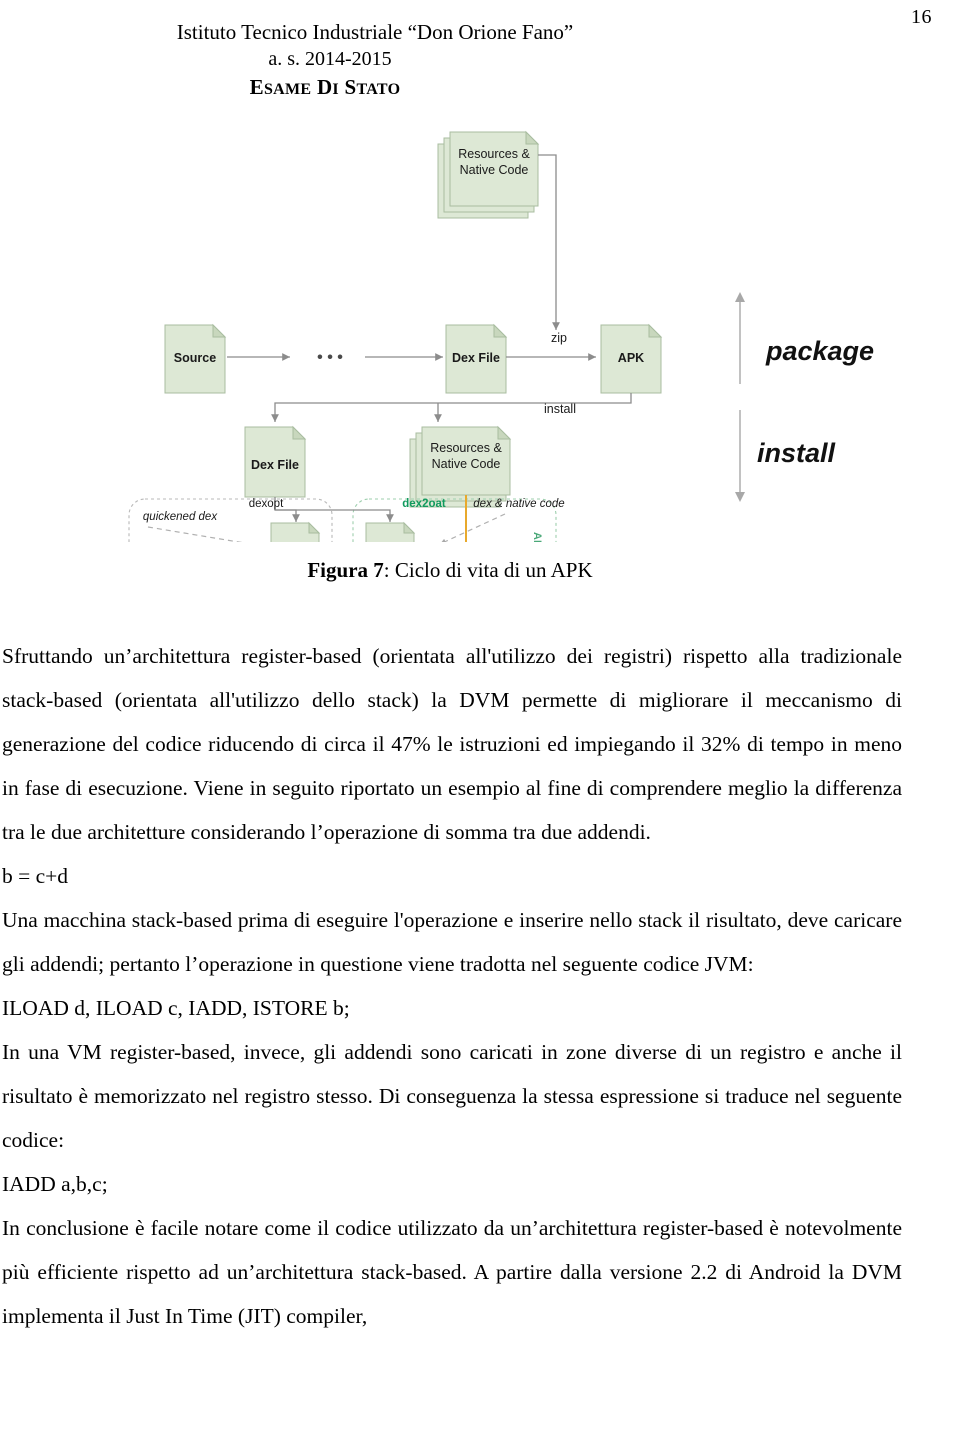 This screenshot has height=1429, width=960. What do you see at coordinates (195, 534) in the screenshot?
I see `edge-quickened-dex-leader` at bounding box center [195, 534].